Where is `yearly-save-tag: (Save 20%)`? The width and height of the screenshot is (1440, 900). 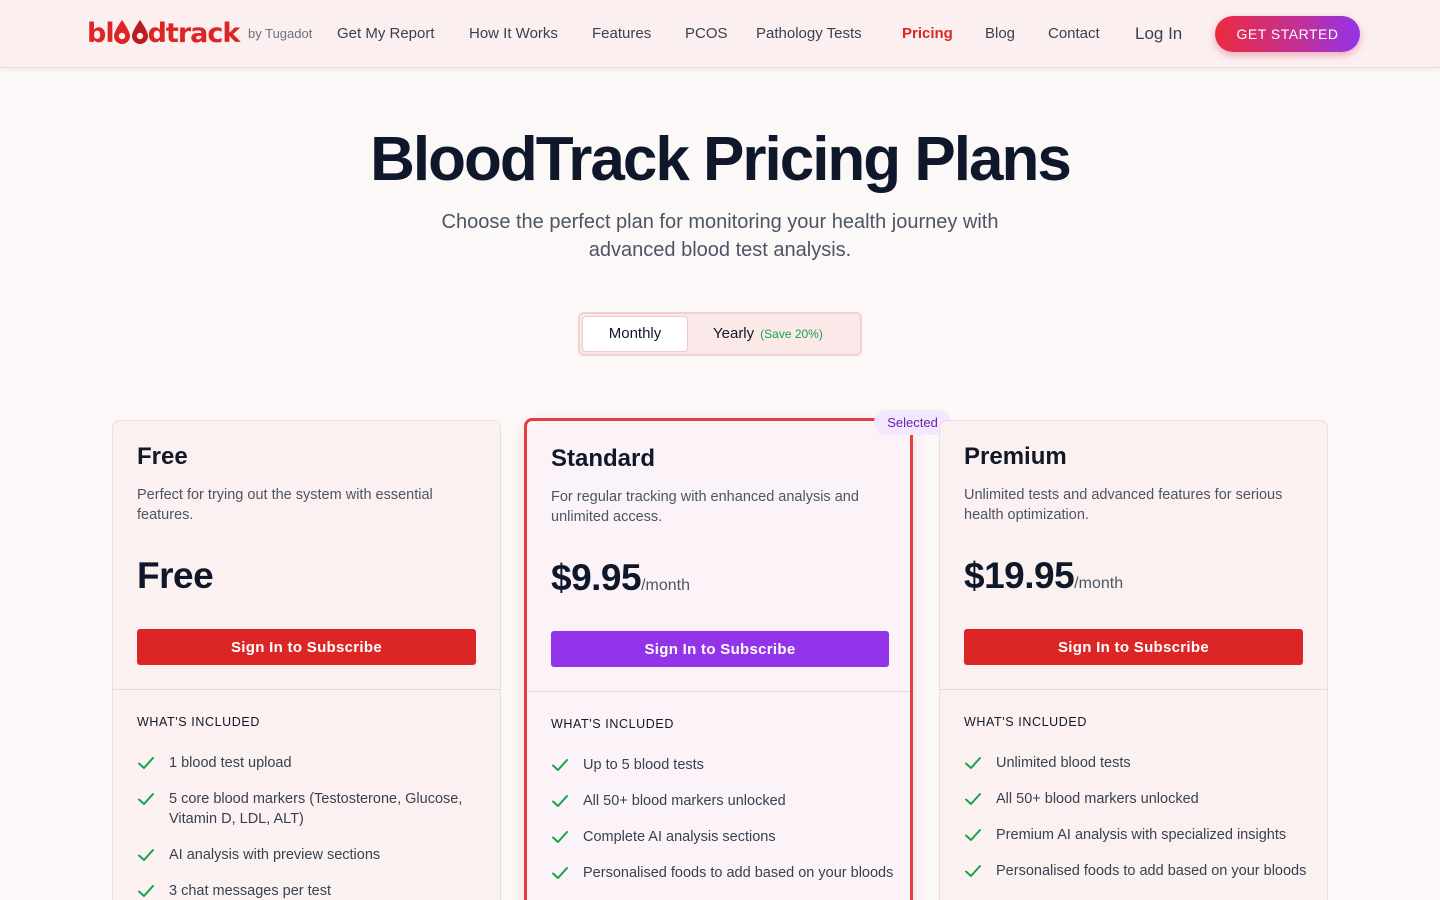
yearly-save-tag: (Save 20%) is located at coordinates (791, 334).